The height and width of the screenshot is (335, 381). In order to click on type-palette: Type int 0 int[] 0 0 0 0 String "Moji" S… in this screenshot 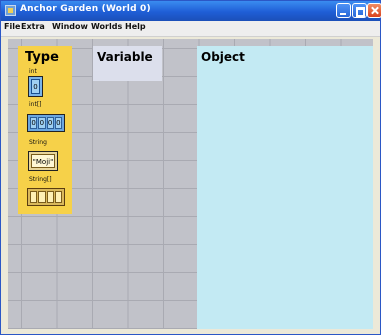, I will do `click(45, 130)`.